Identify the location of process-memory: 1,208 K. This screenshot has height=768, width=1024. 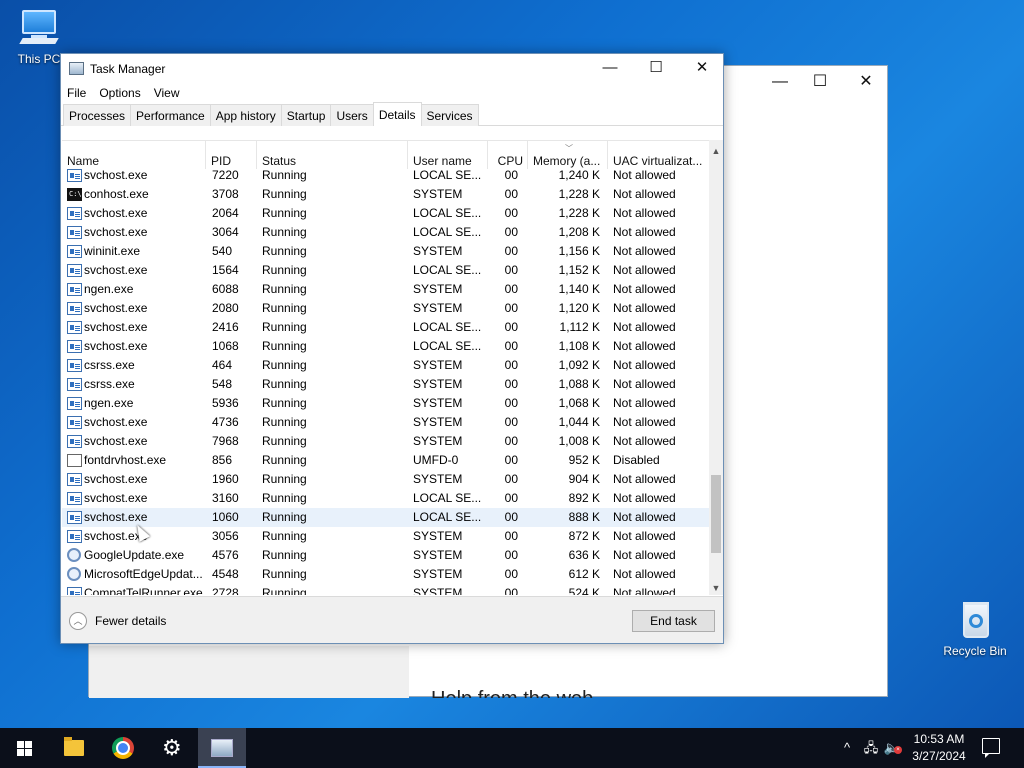
(579, 232).